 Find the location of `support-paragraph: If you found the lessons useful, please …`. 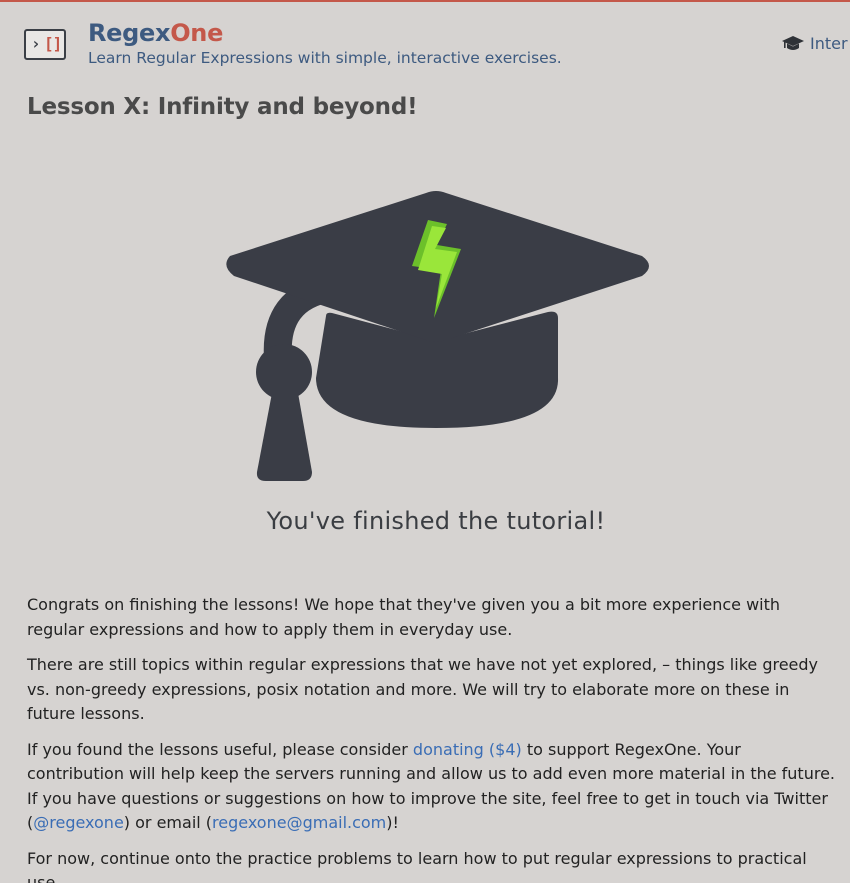

support-paragraph: If you found the lessons useful, please … is located at coordinates (433, 787).